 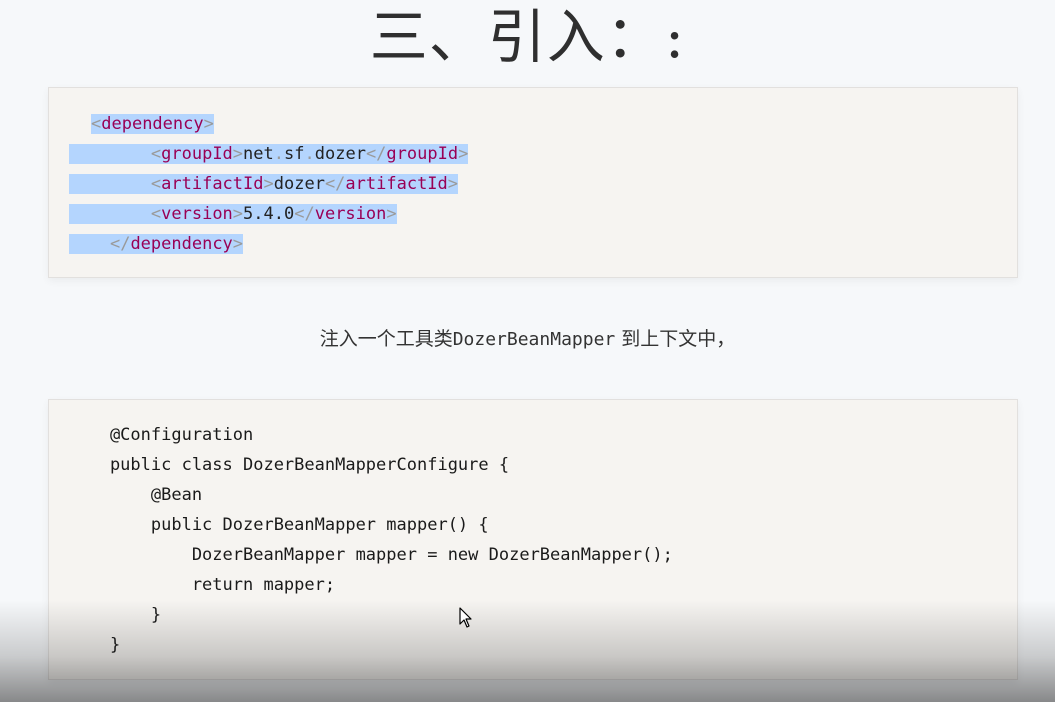 What do you see at coordinates (289, 465) in the screenshot?
I see `code-line: public class DozerBeanMapperConfigure {` at bounding box center [289, 465].